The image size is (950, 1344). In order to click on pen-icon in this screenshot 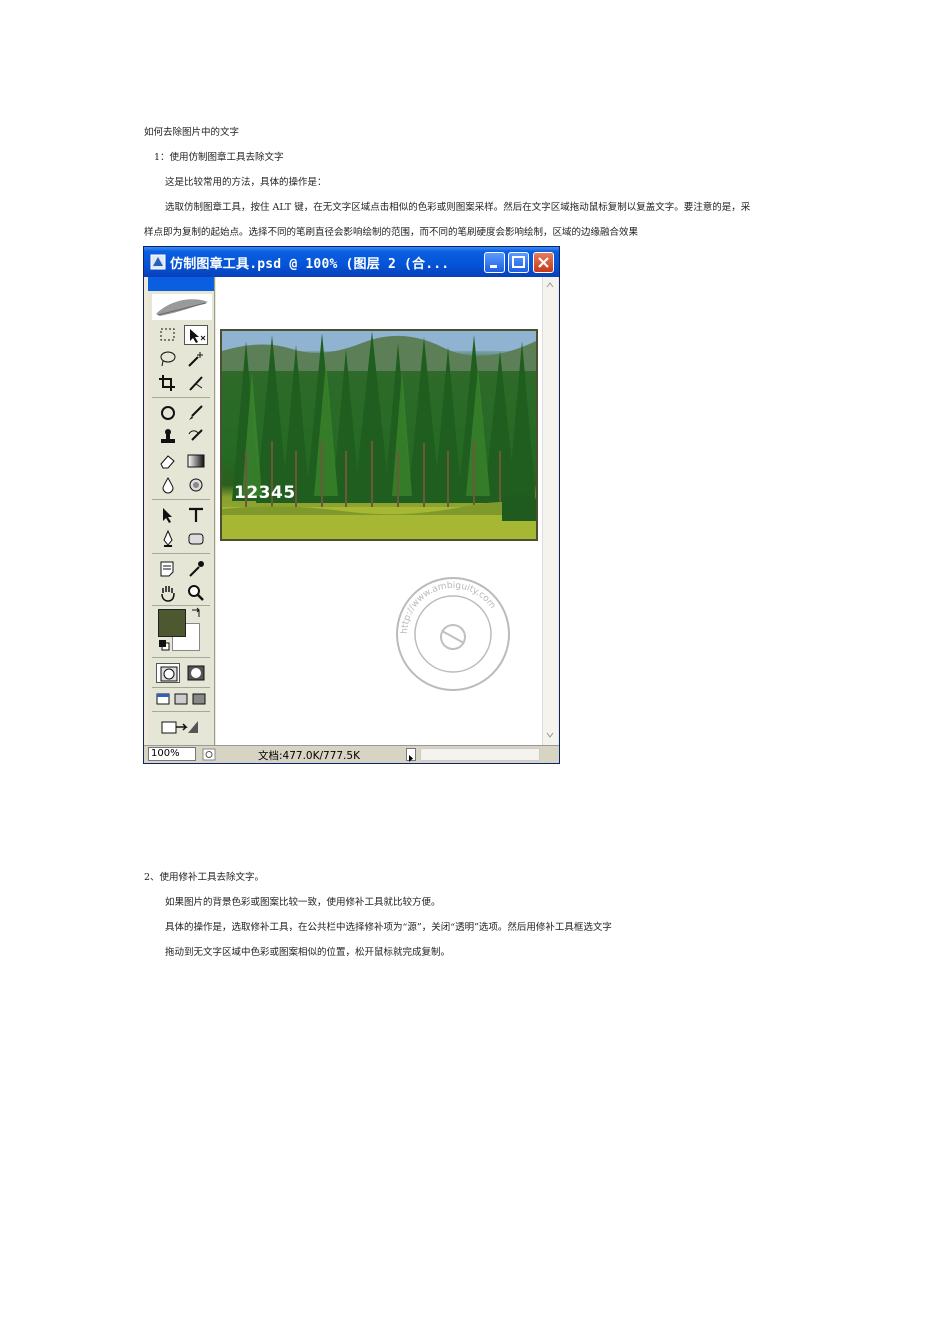, I will do `click(168, 538)`.